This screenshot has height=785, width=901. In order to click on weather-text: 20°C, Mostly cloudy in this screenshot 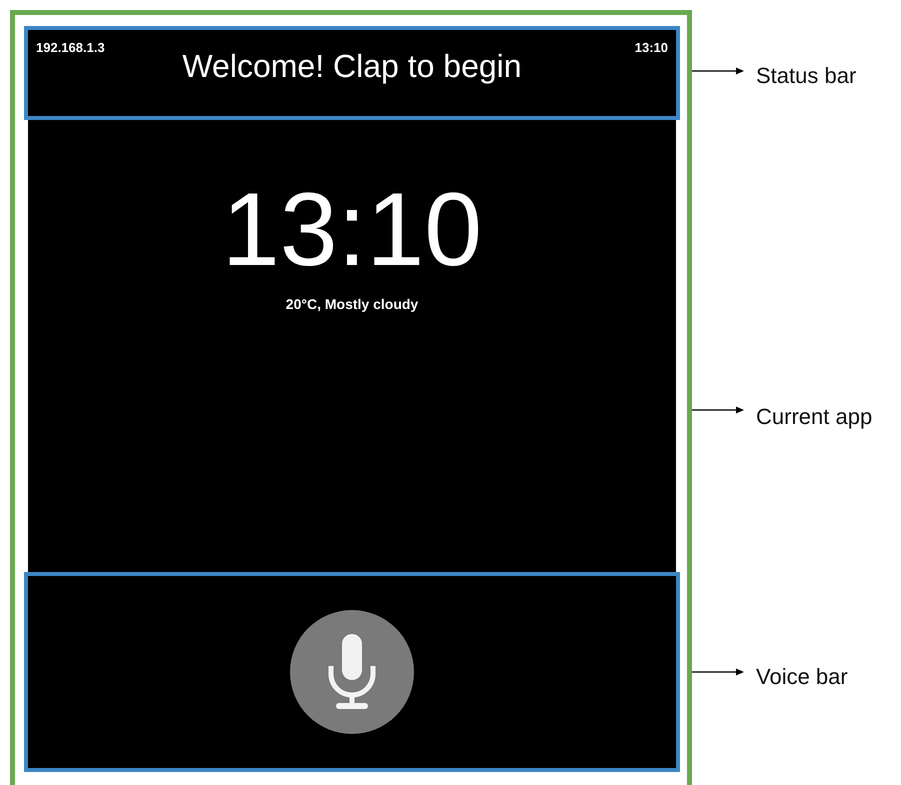, I will do `click(352, 304)`.